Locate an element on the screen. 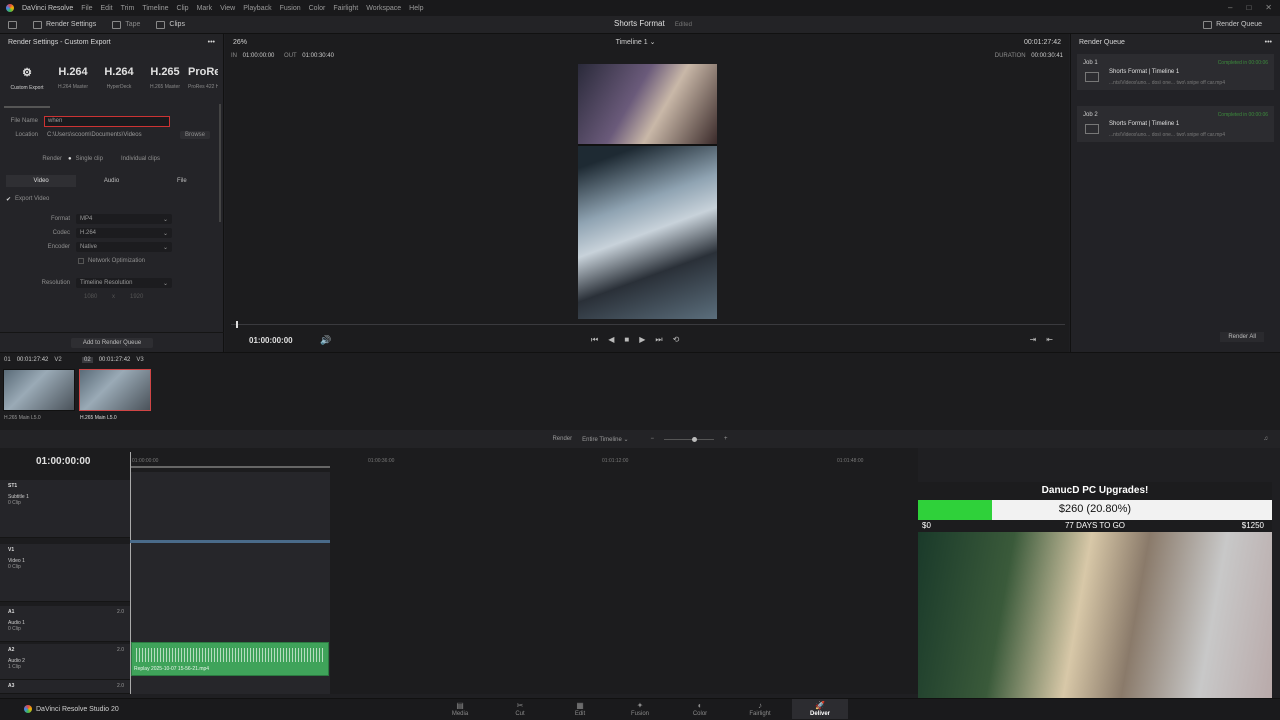 The width and height of the screenshot is (1280, 720). chevron-down-icon: ⌄ is located at coordinates (165, 283).